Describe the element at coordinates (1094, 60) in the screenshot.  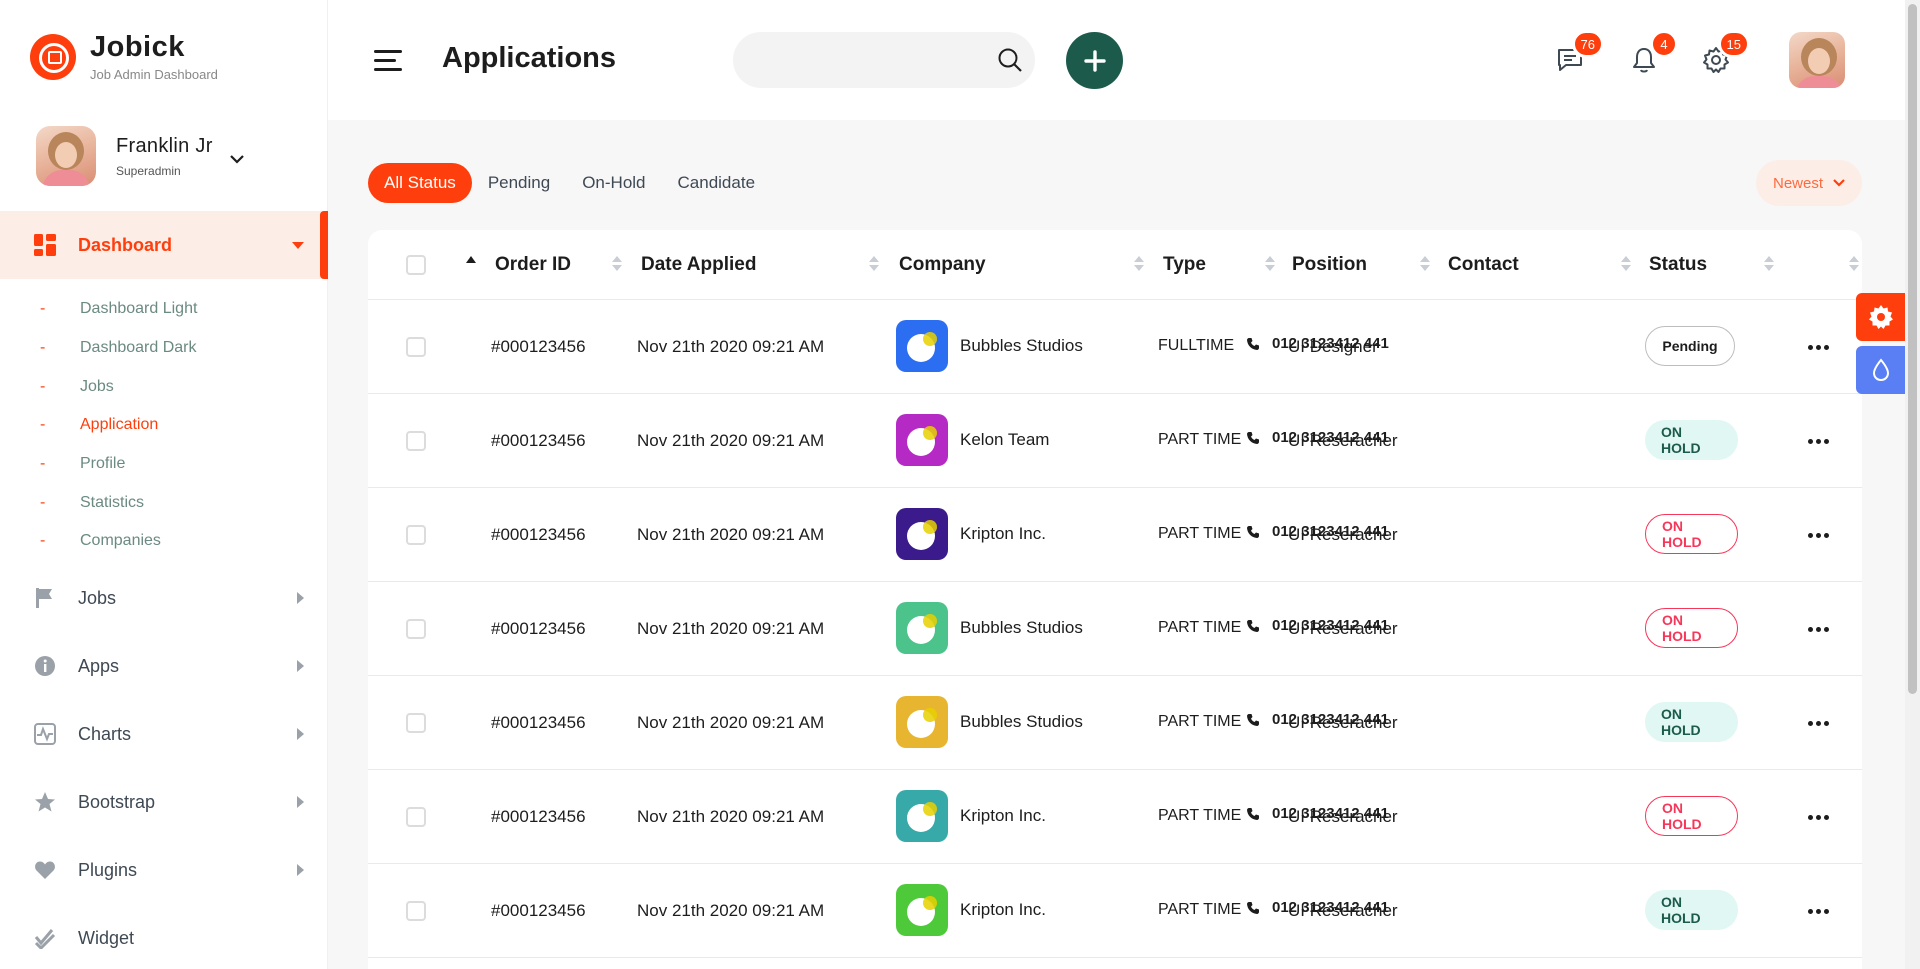
I see `add-button` at that location.